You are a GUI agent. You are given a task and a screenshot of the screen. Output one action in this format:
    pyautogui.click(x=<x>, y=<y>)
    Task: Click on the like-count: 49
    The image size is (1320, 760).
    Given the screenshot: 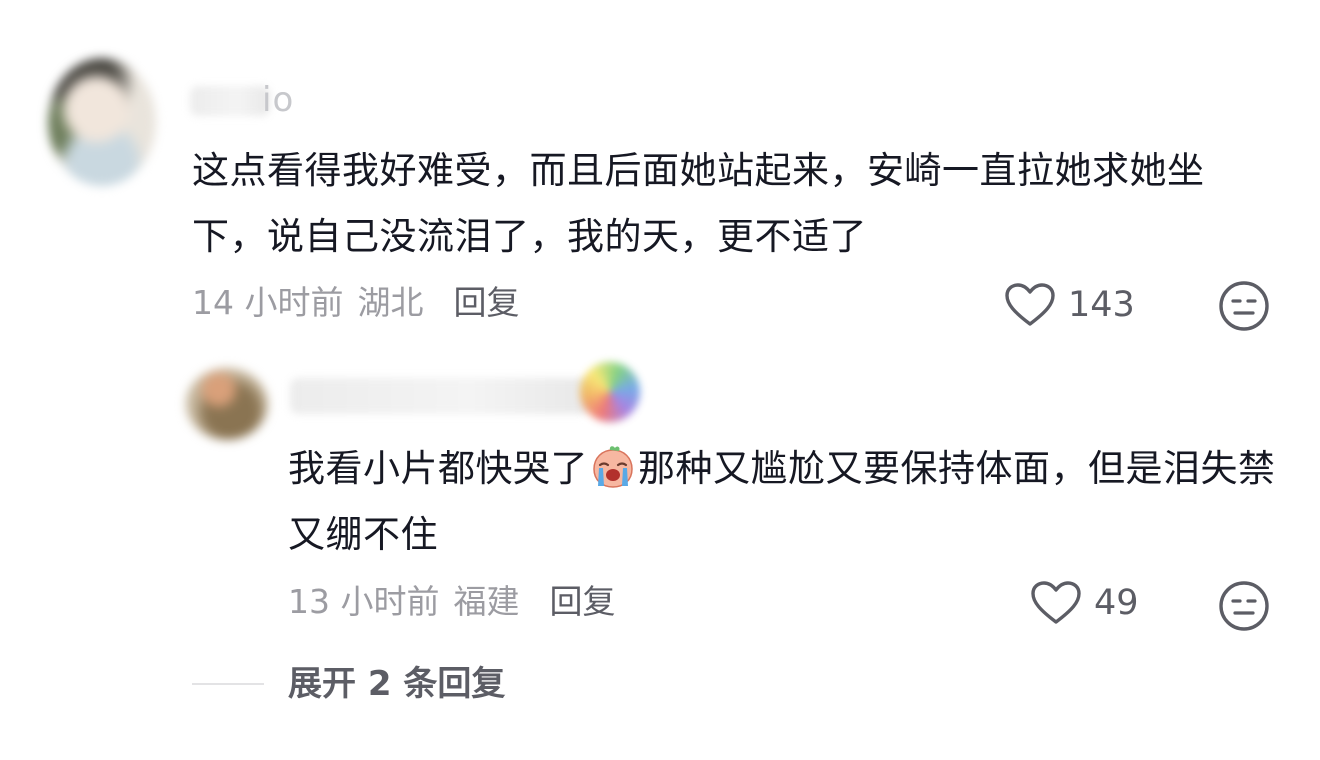 What is the action you would take?
    pyautogui.click(x=1116, y=603)
    